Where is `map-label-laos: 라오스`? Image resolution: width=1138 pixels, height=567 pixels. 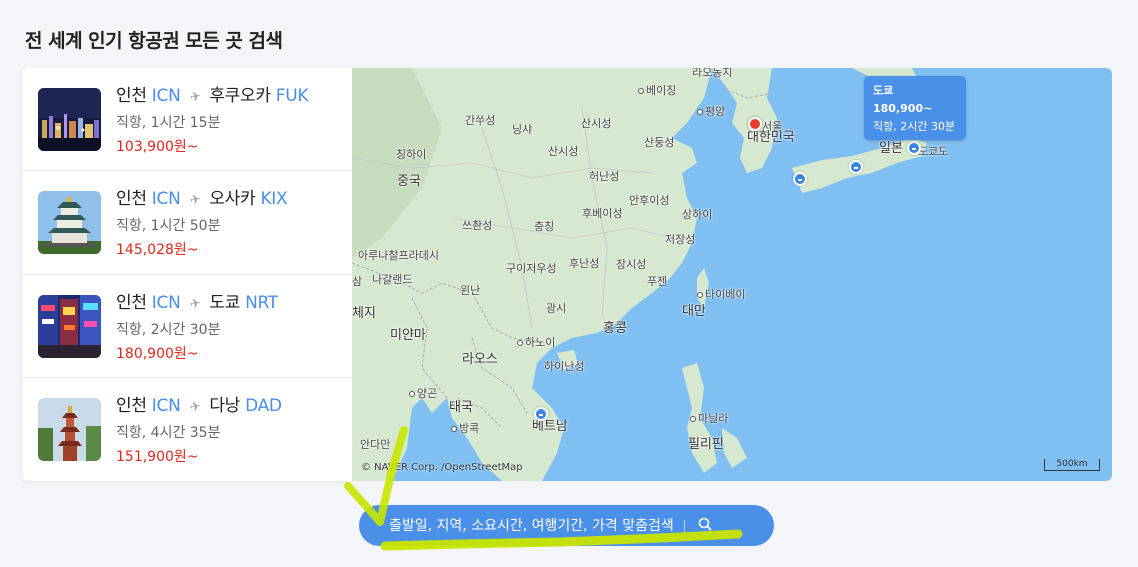 map-label-laos: 라오스 is located at coordinates (480, 359).